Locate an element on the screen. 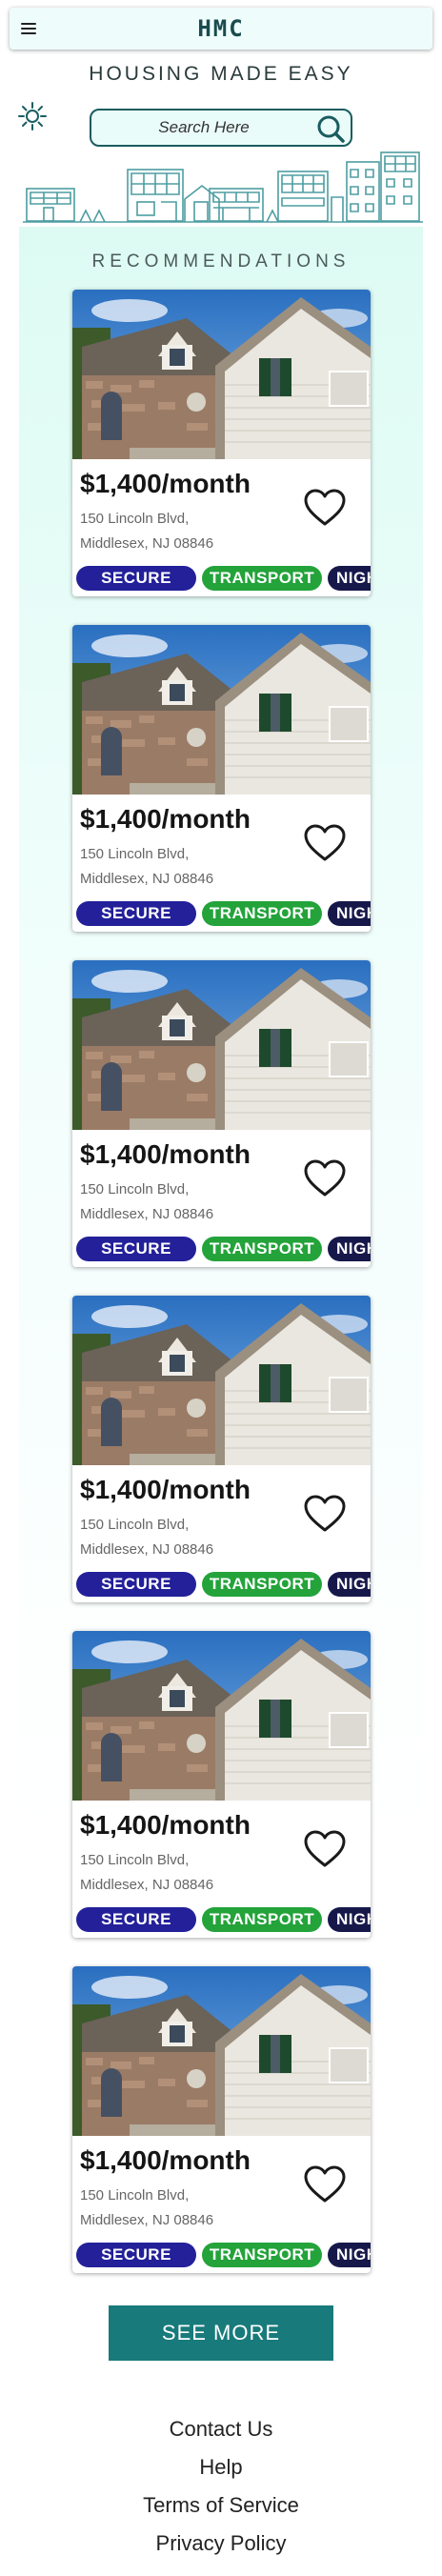 This screenshot has height=2576, width=442. footer-link-help: Help is located at coordinates (221, 2467).